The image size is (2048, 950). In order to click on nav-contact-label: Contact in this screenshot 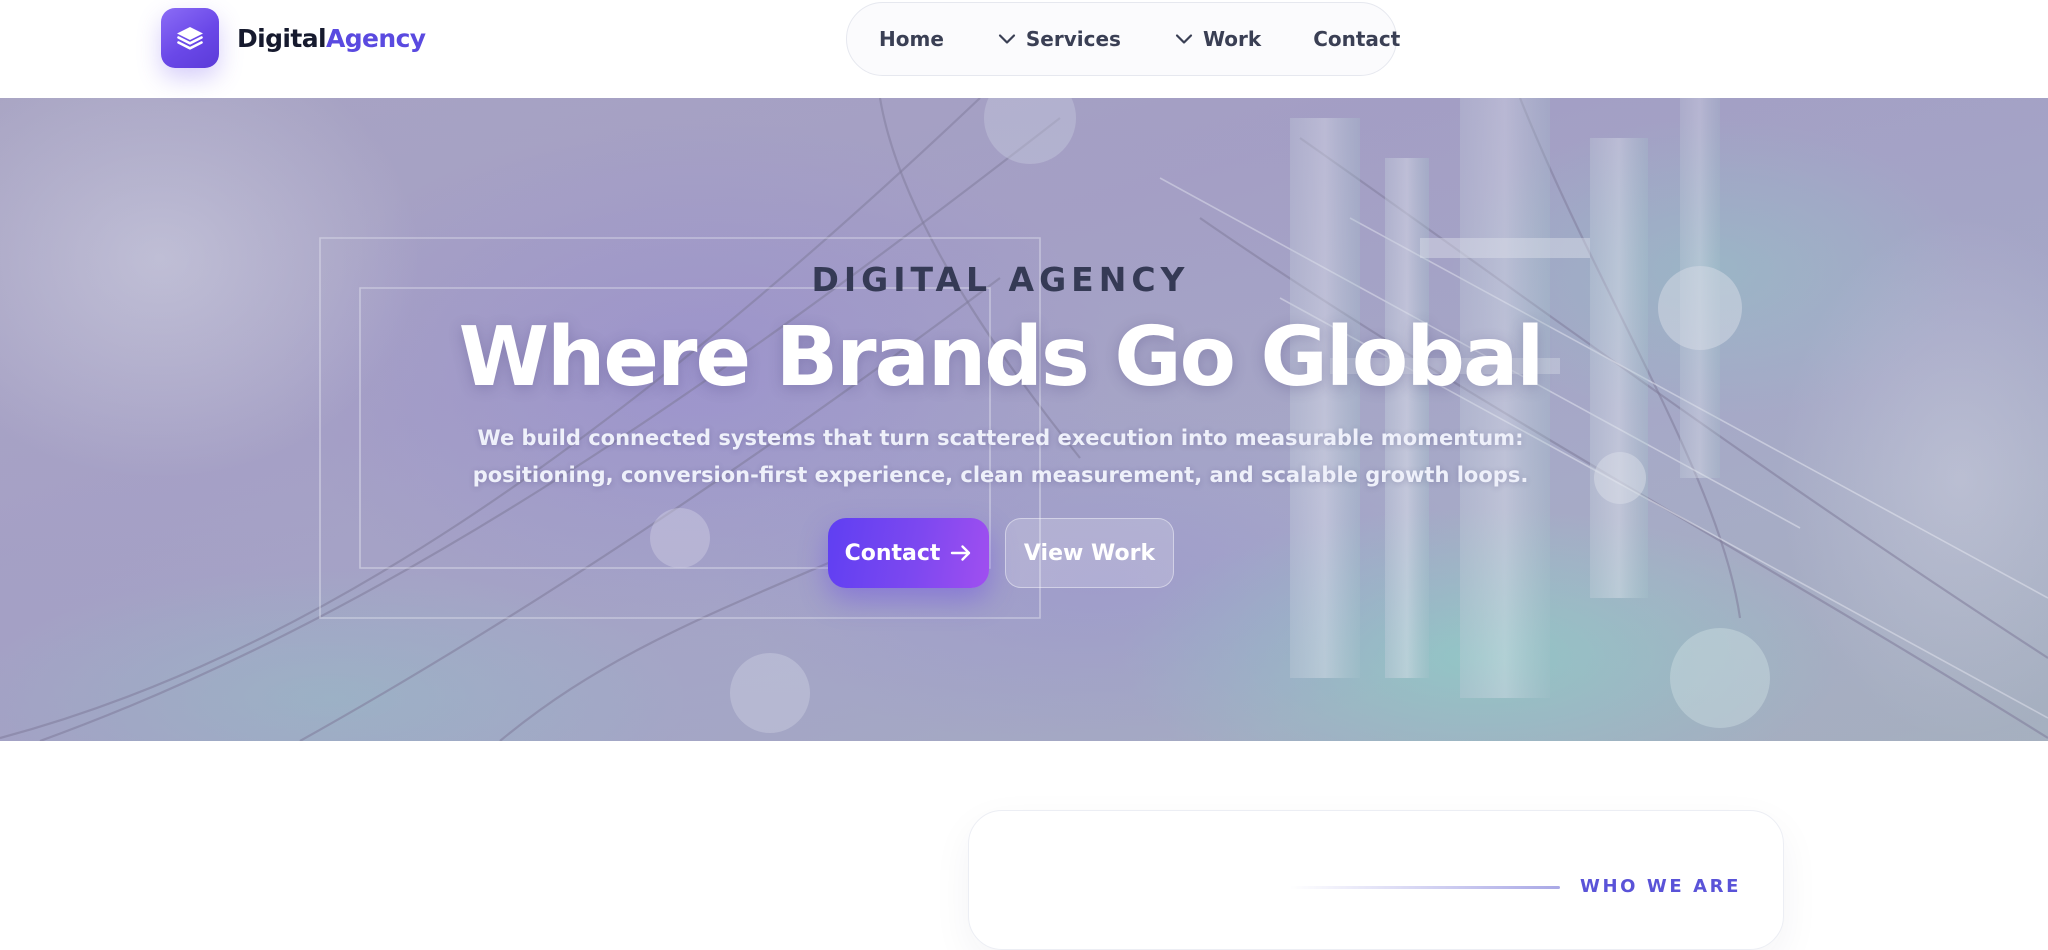, I will do `click(1357, 39)`.